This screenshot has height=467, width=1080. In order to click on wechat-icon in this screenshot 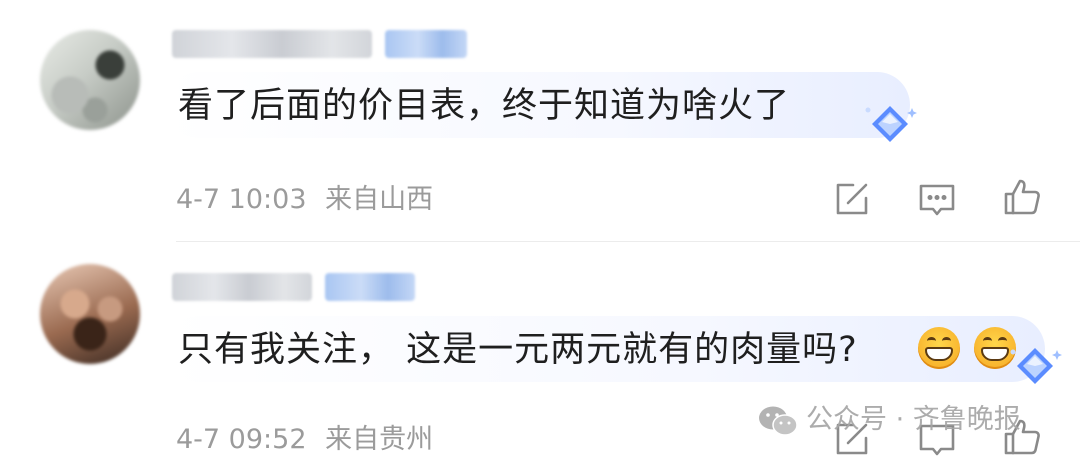, I will do `click(778, 421)`.